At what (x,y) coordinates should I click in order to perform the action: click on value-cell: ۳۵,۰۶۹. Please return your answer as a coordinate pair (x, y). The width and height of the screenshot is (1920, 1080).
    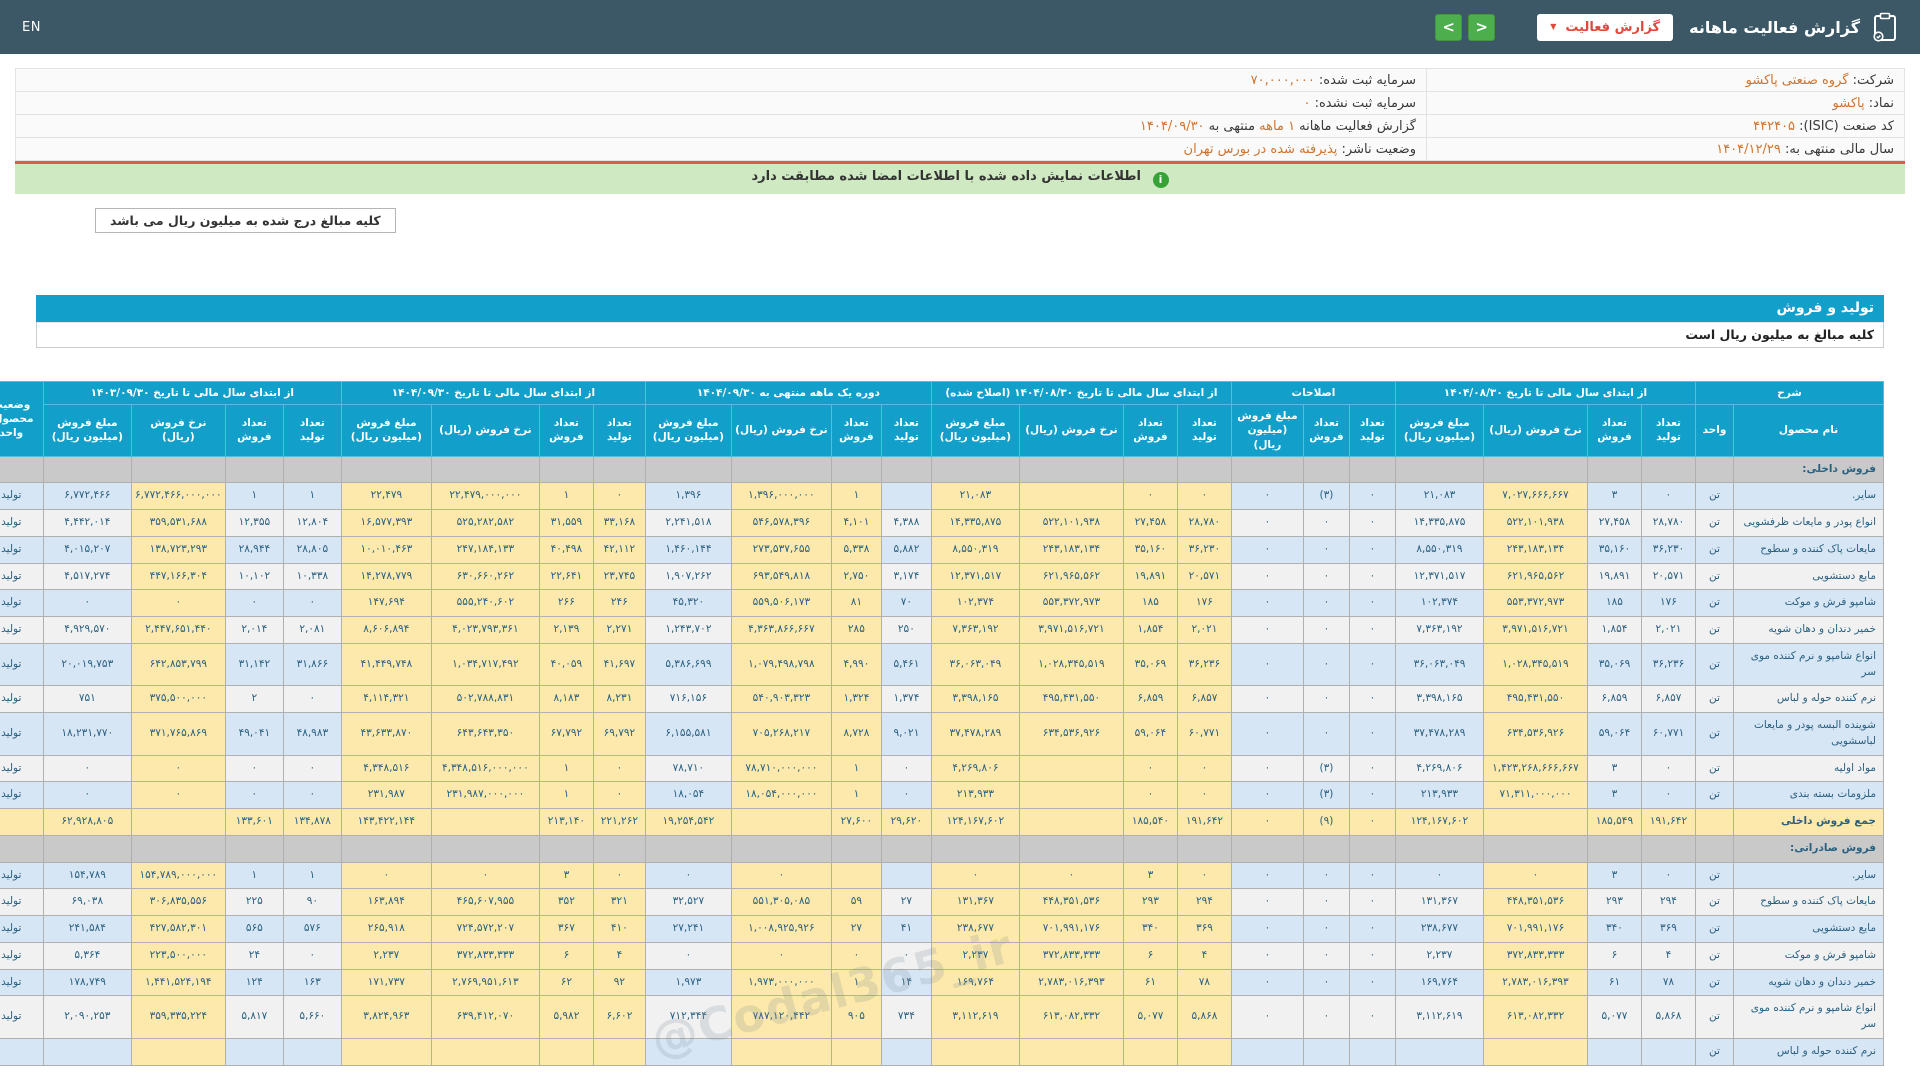
    Looking at the image, I should click on (1150, 664).